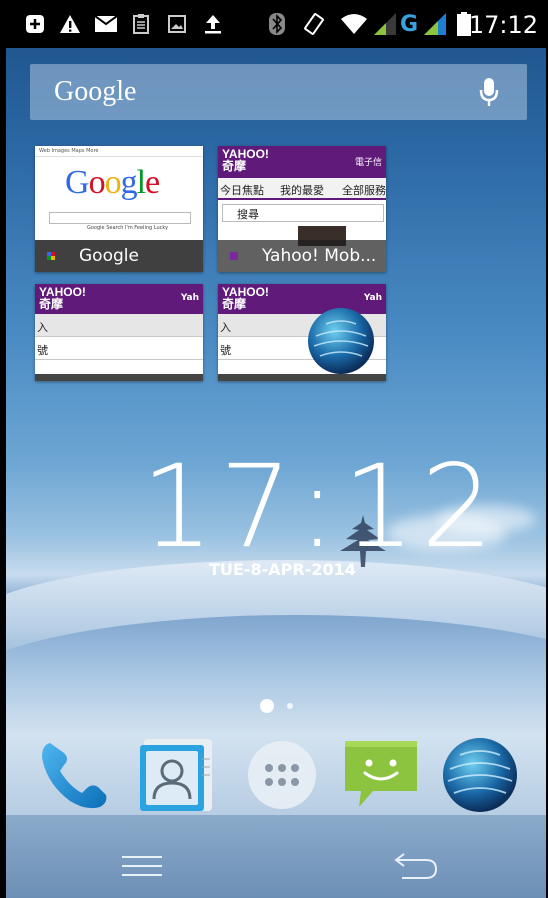 Image resolution: width=548 pixels, height=898 pixels. I want to click on upload-icon, so click(213, 24).